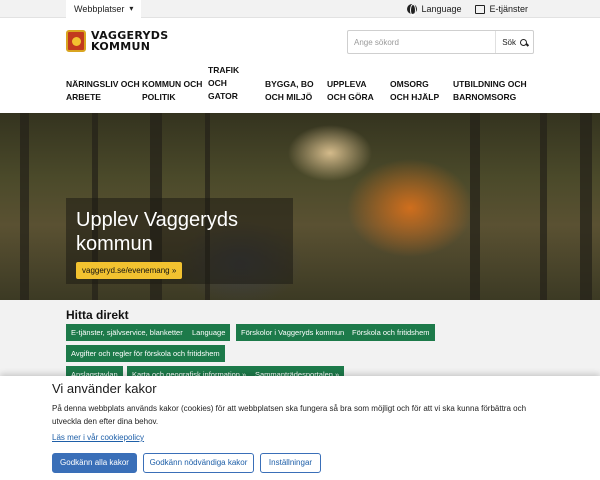 Image resolution: width=600 pixels, height=480 pixels. I want to click on cookie-title: Vi använder kakor, so click(104, 388).